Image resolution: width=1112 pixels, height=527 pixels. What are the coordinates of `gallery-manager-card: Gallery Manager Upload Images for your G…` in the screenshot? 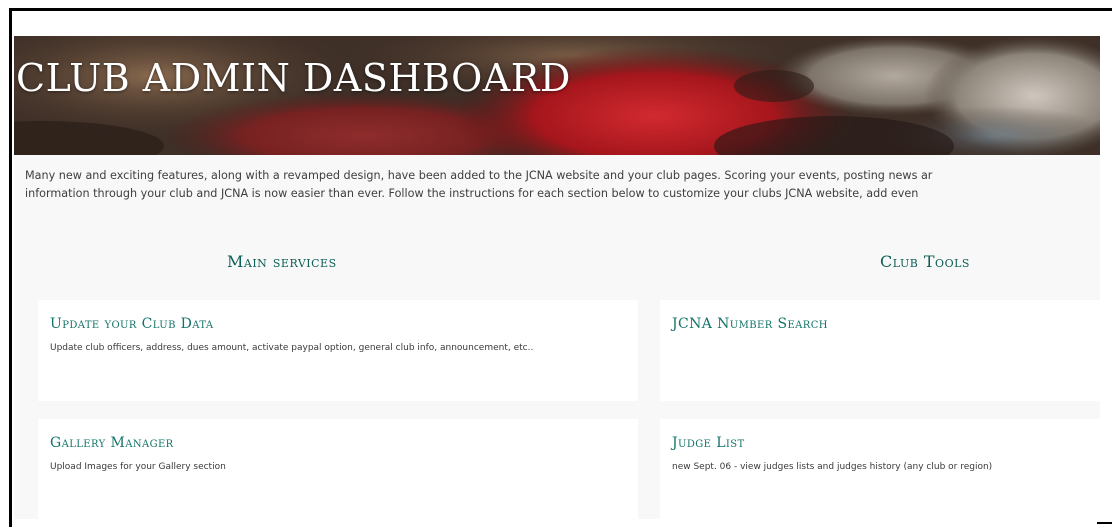 It's located at (338, 469).